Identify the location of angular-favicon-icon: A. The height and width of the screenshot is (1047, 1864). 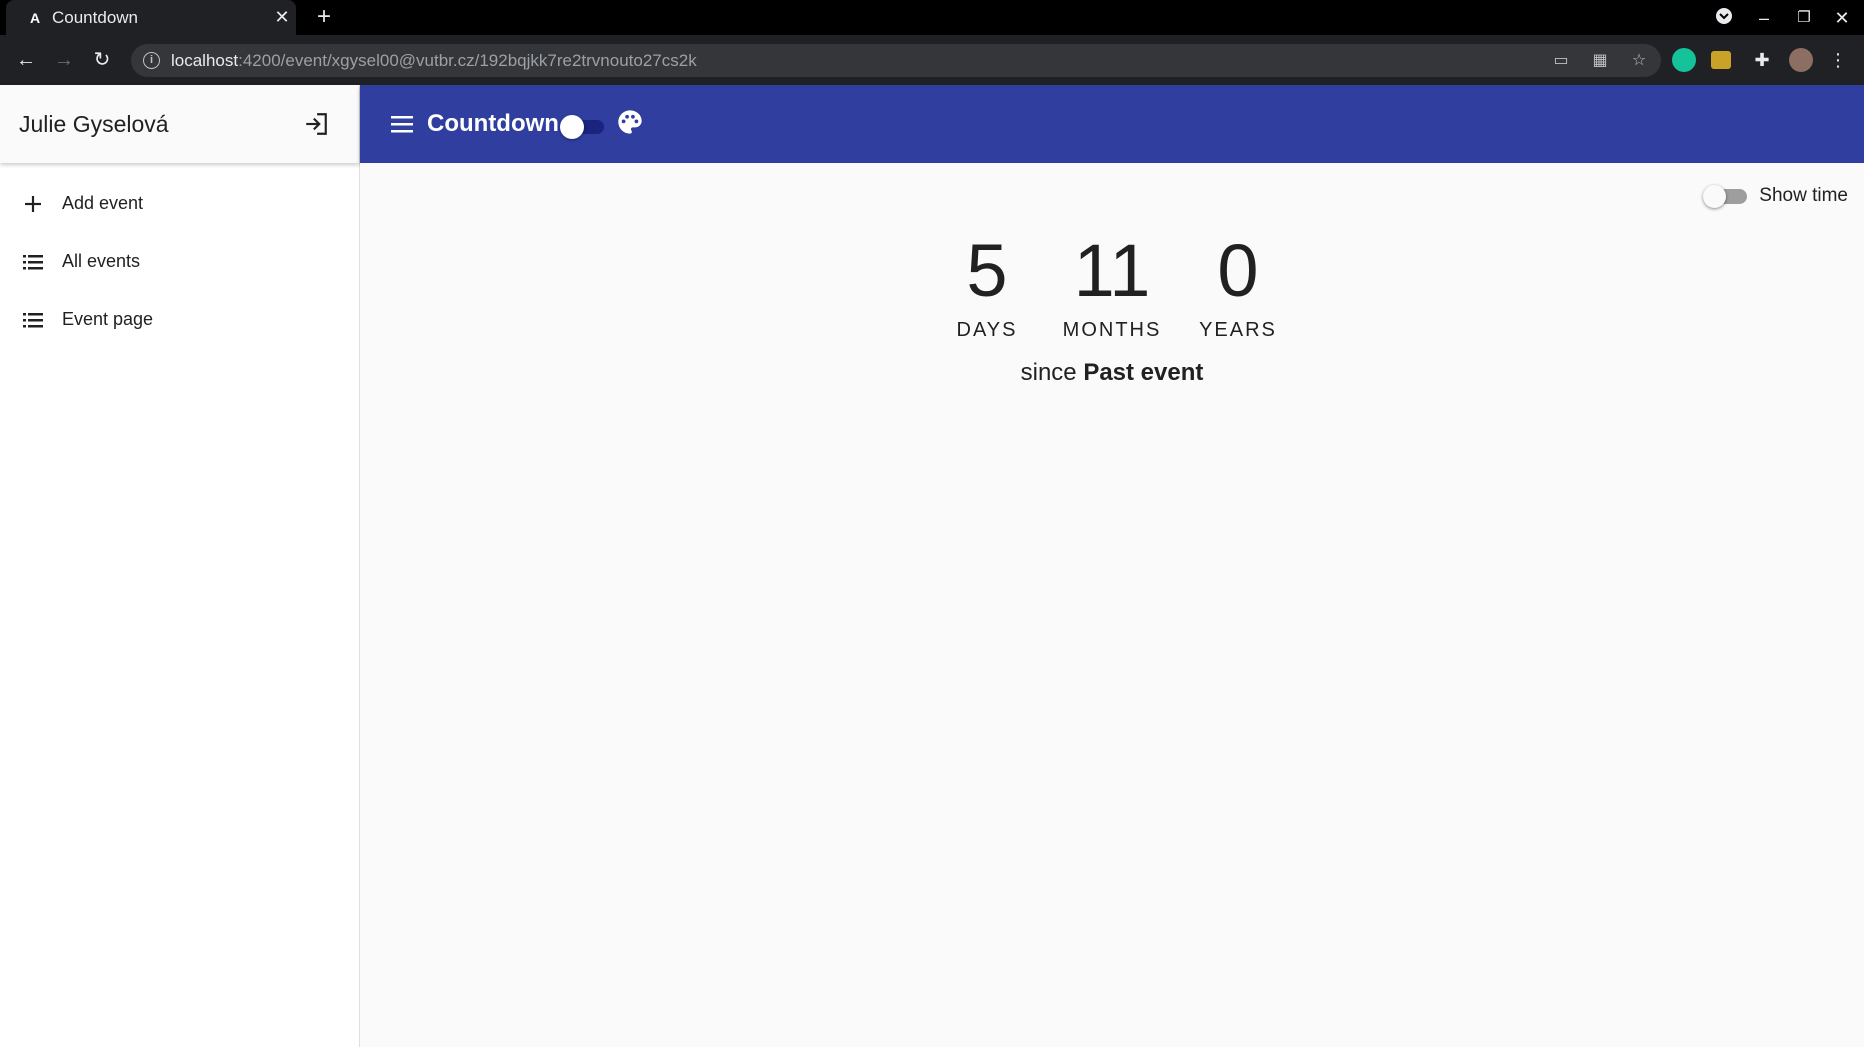
(35, 18).